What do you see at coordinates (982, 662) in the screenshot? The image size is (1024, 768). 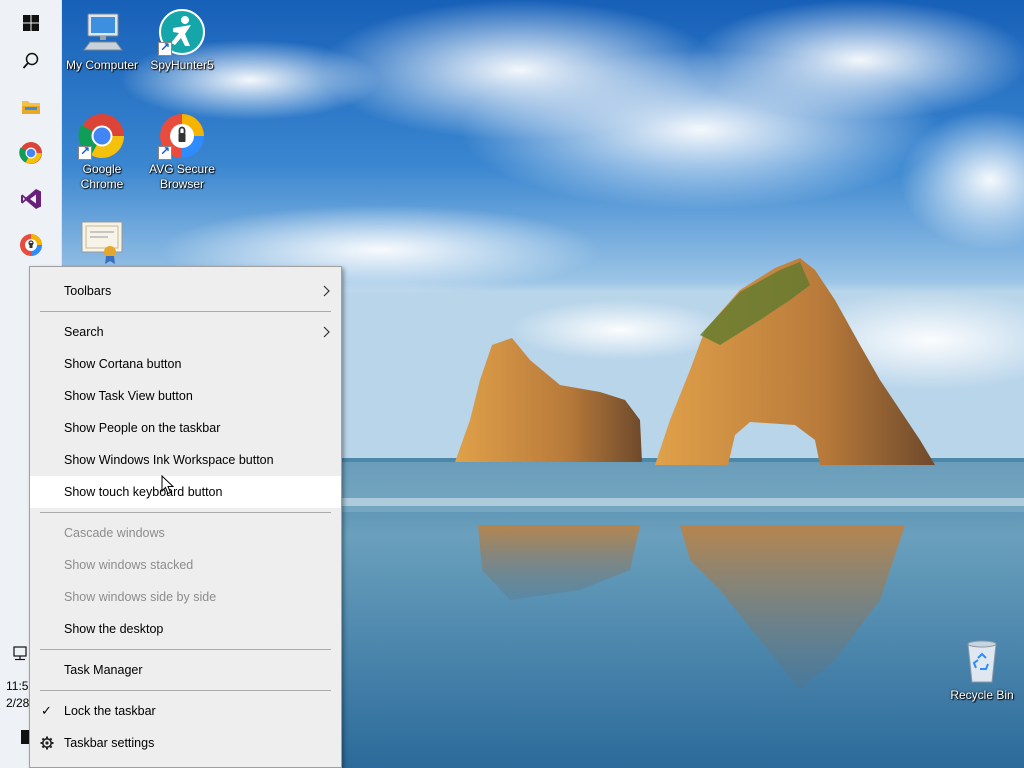 I see `recycle-bin-icon` at bounding box center [982, 662].